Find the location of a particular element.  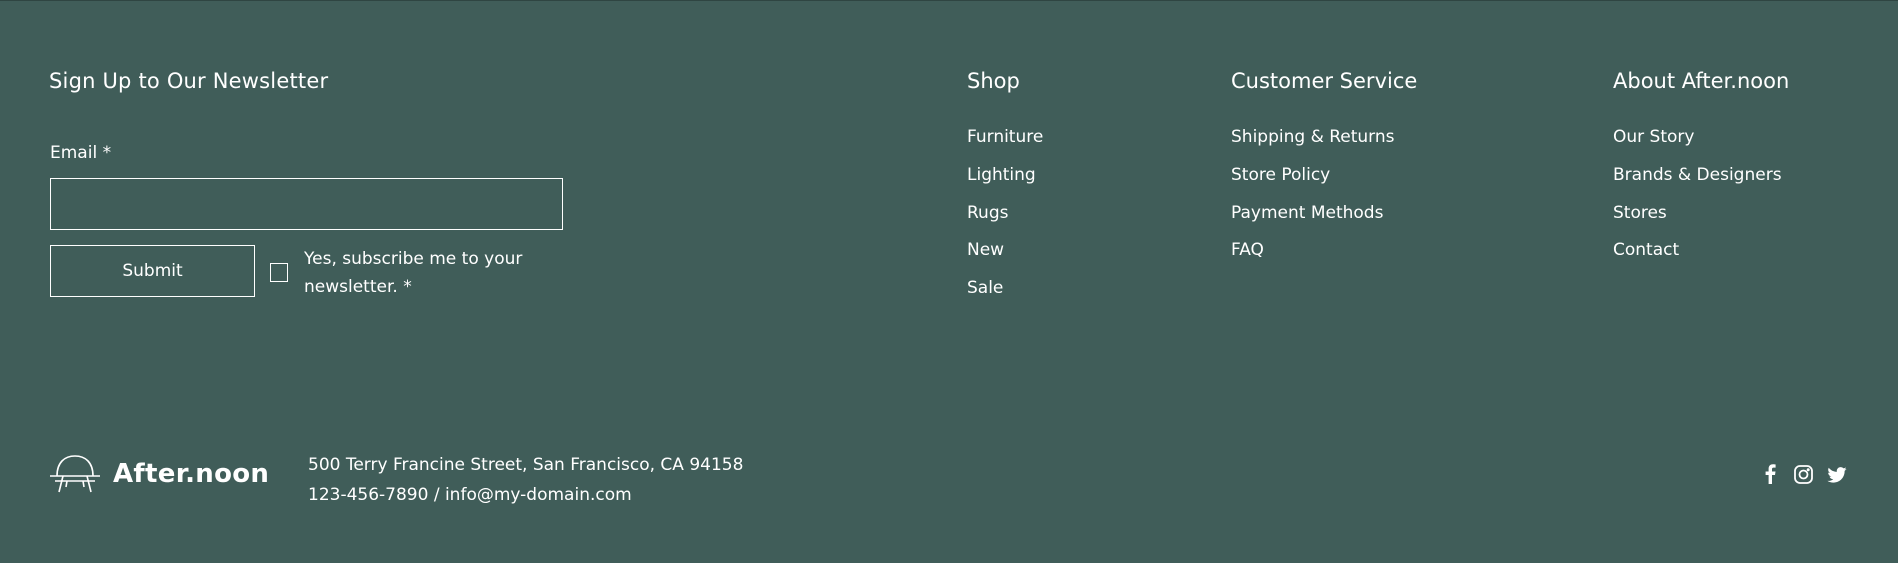

facebook-icon is located at coordinates (1770, 476).